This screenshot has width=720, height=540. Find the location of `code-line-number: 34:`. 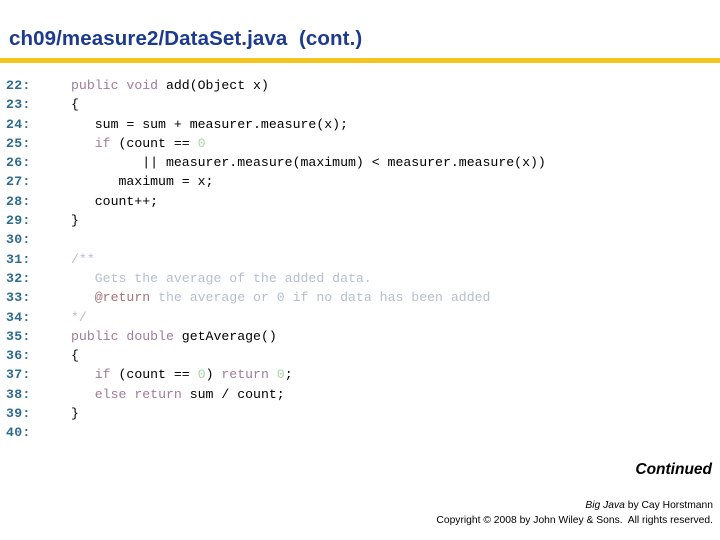

code-line-number: 34: is located at coordinates (18, 317).